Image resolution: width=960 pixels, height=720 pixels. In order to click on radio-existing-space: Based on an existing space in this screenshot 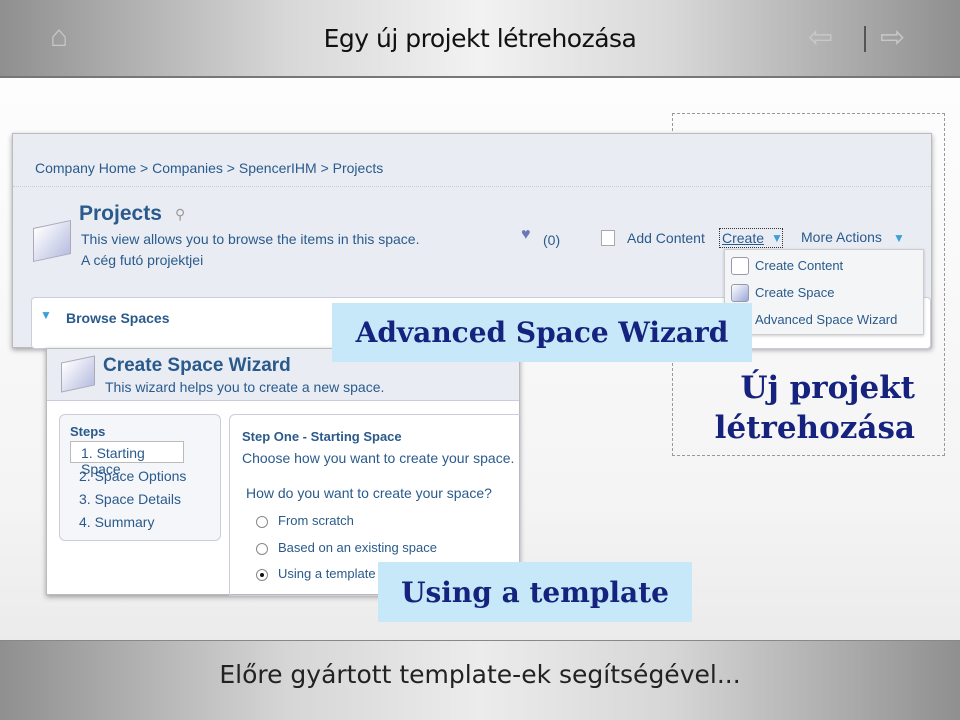, I will do `click(346, 547)`.